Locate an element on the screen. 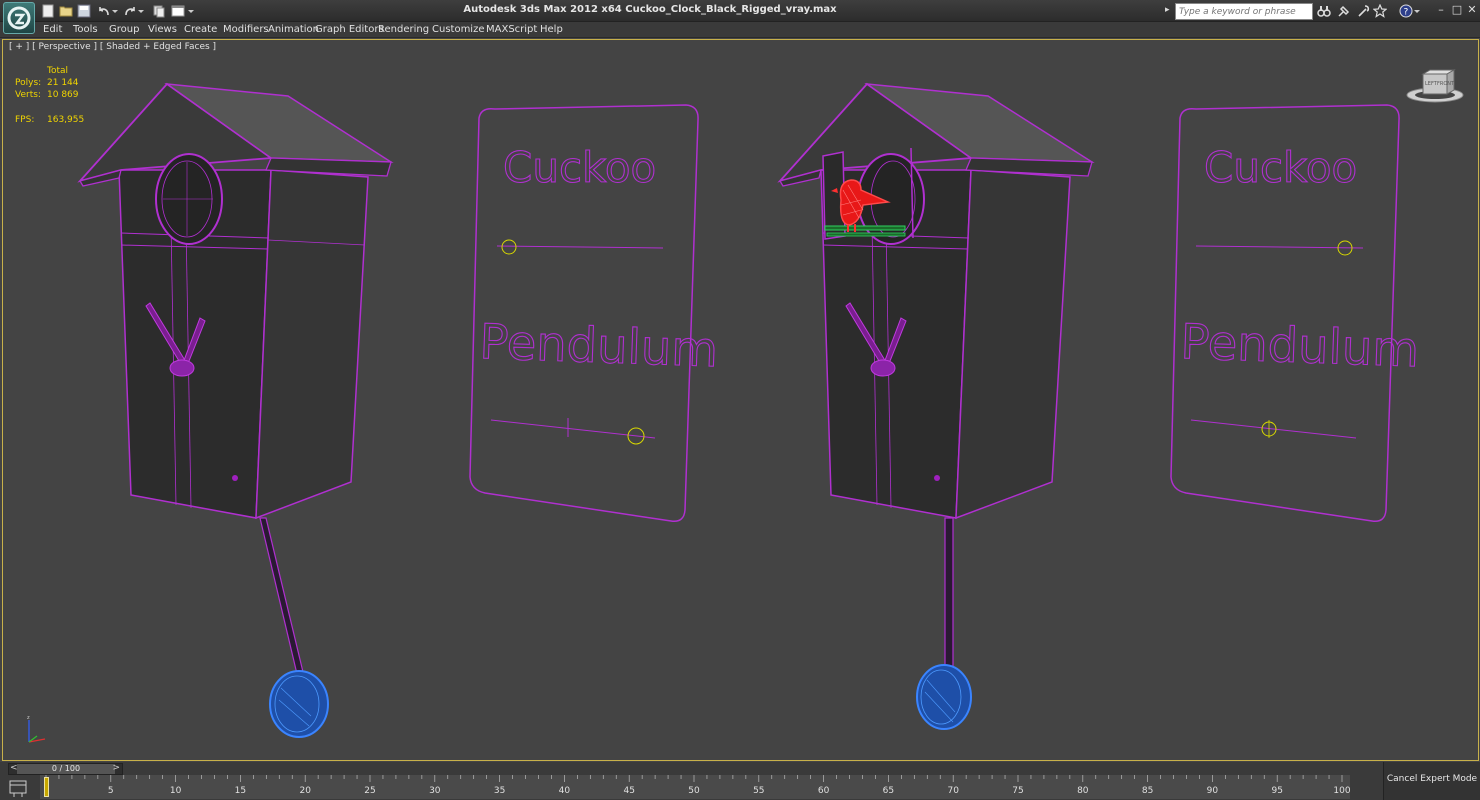 The image size is (1480, 800). viewcube-left-label: LEFT is located at coordinates (1431, 84).